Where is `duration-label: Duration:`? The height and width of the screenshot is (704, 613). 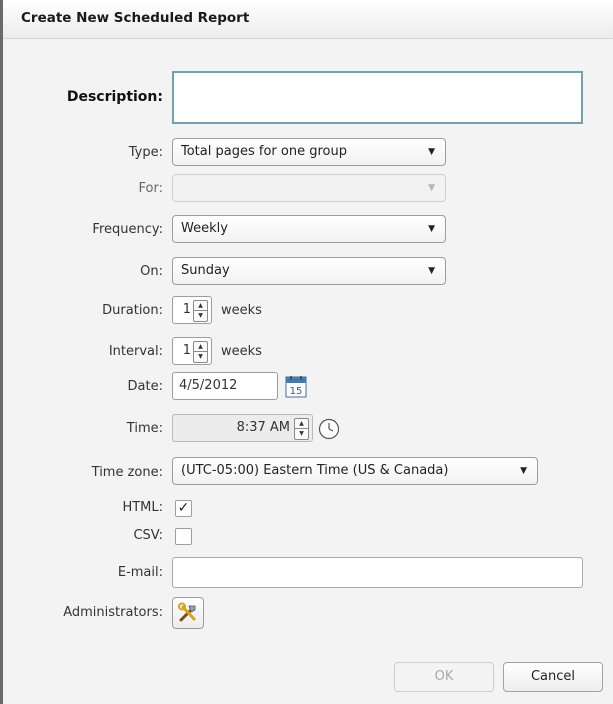
duration-label: Duration: is located at coordinates (132, 310).